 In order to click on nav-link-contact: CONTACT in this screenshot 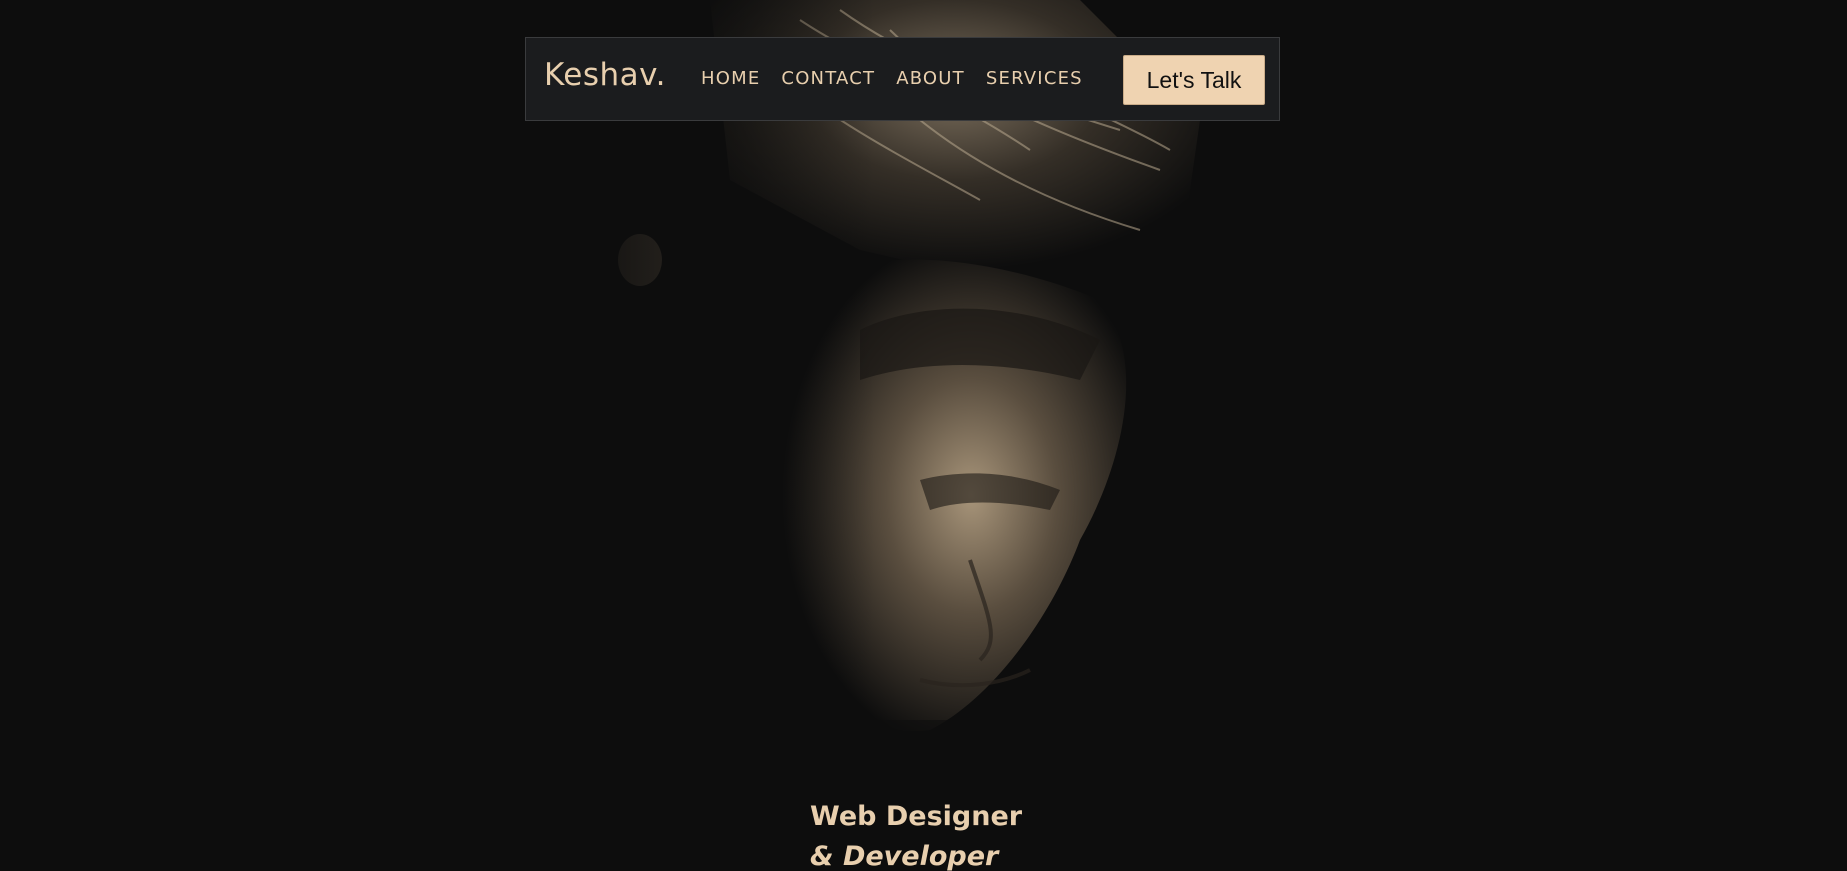, I will do `click(828, 79)`.